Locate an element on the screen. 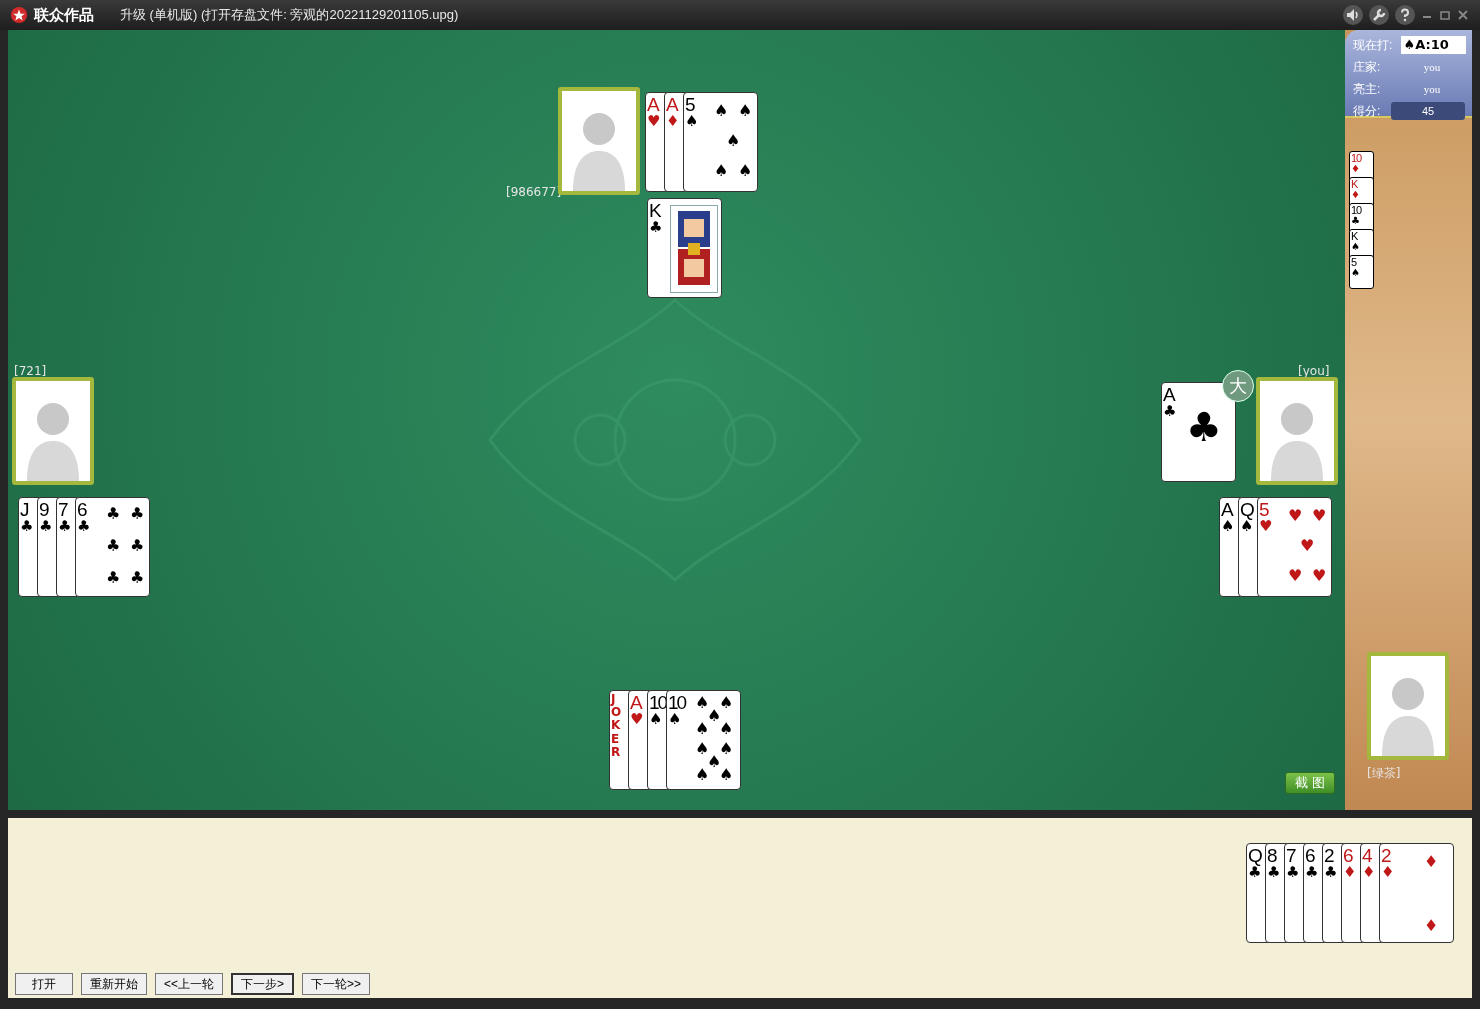 This screenshot has width=1480, height=1009. toolbar-button: 打开 is located at coordinates (44, 984).